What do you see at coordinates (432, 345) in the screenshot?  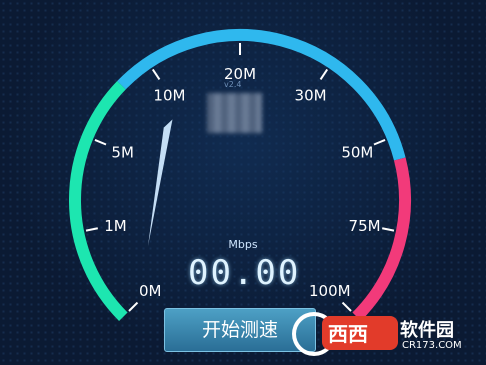 I see `watermark-site: CR173.COM` at bounding box center [432, 345].